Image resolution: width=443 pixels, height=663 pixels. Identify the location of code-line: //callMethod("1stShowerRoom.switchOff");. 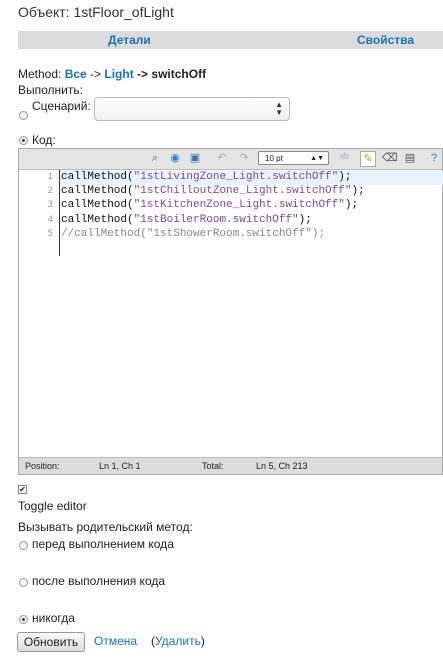
(193, 234).